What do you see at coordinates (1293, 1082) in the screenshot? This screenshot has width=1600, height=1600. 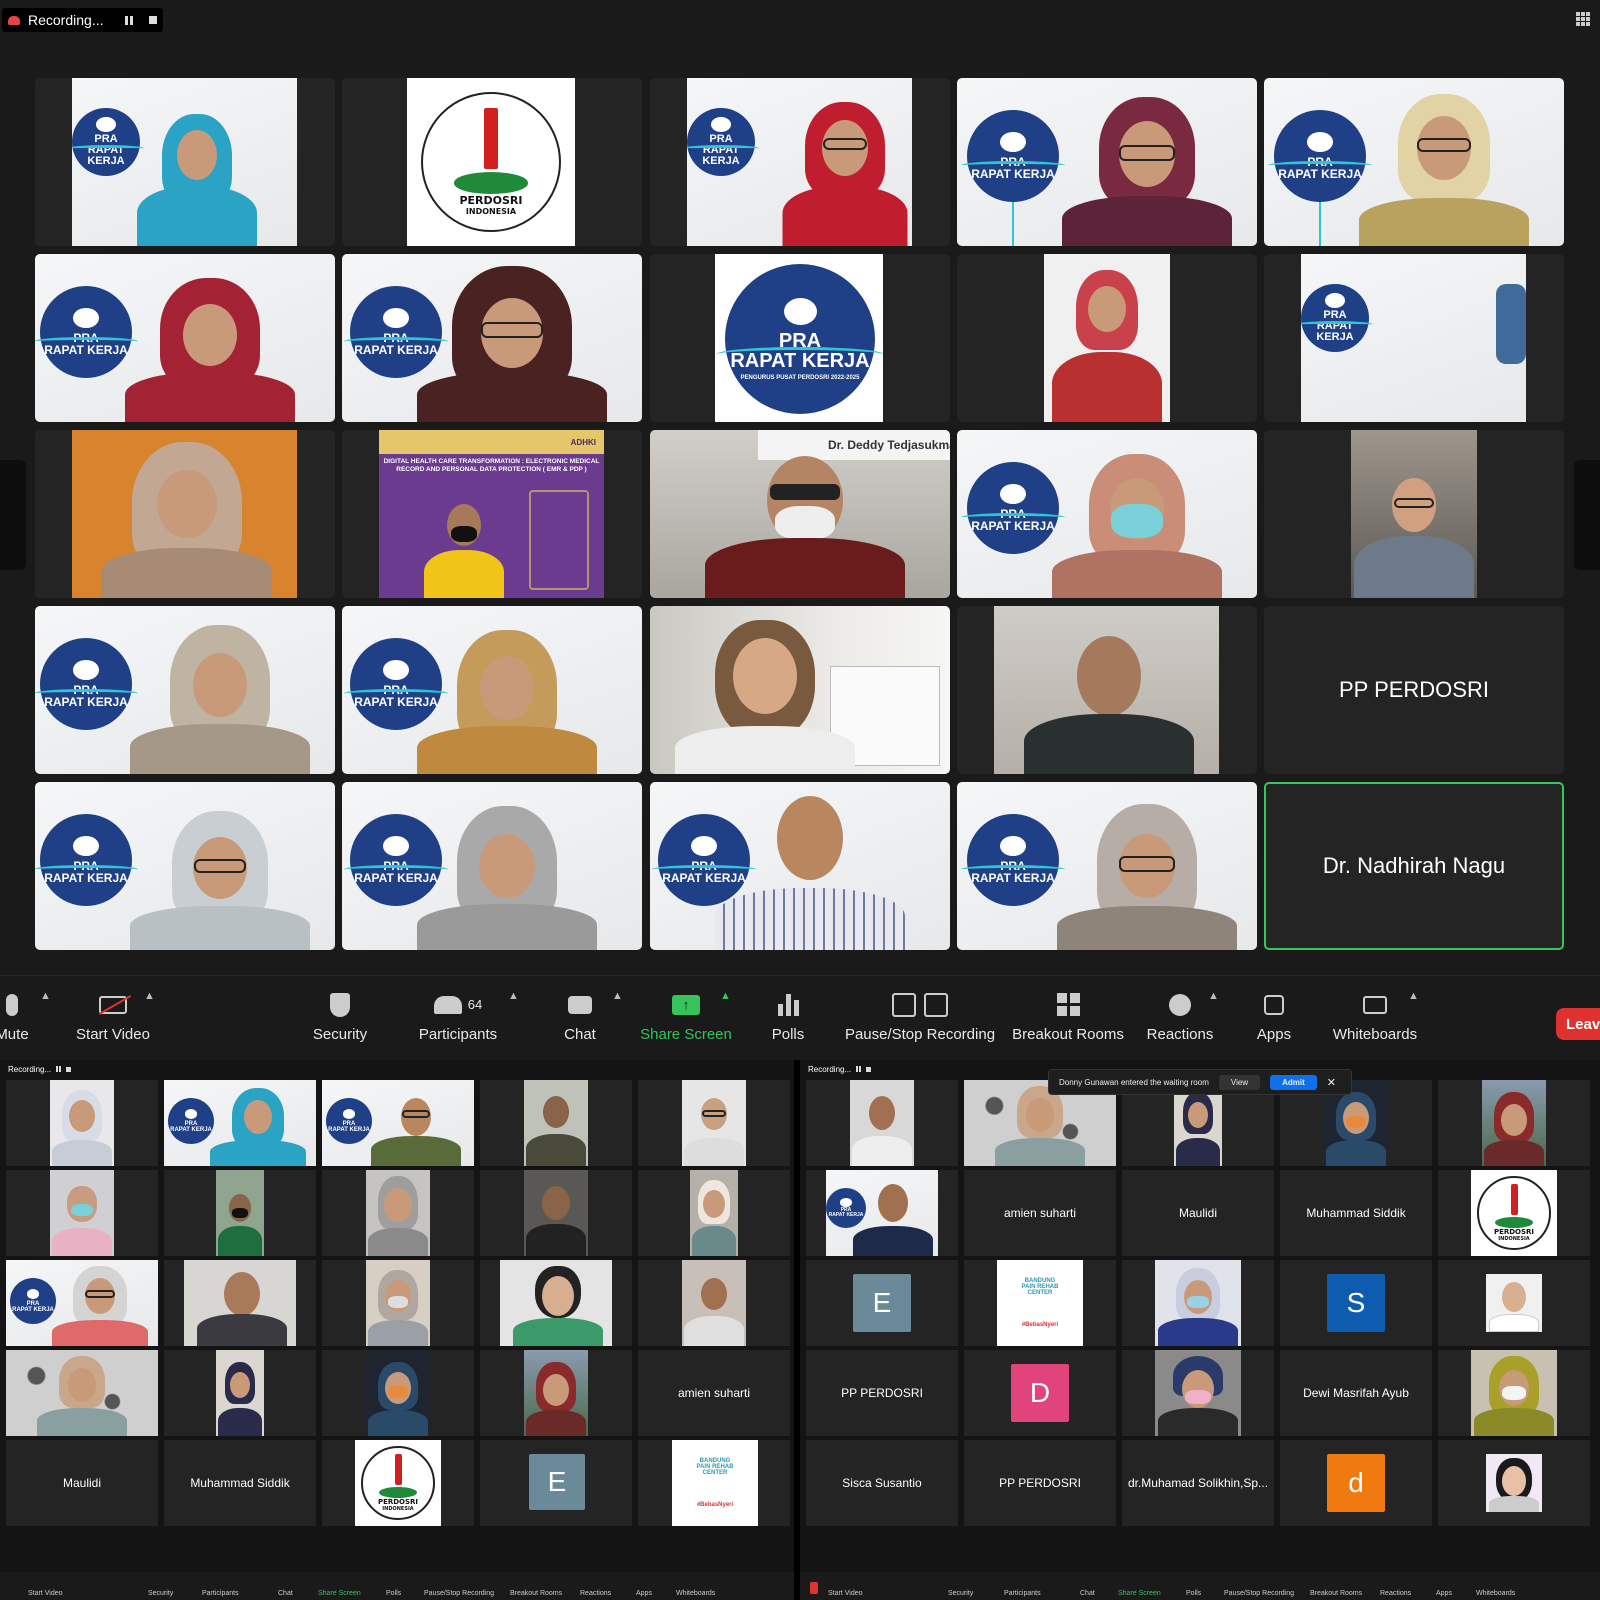 I see `admit-button: Admit` at bounding box center [1293, 1082].